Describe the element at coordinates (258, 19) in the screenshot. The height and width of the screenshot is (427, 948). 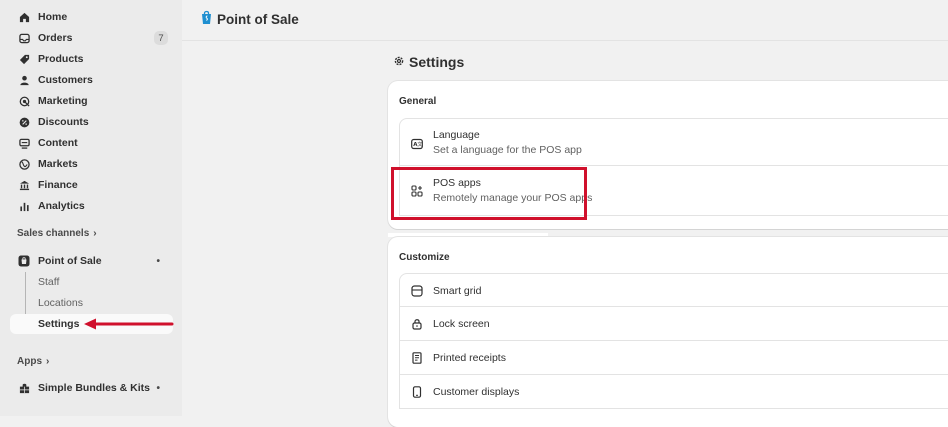
I see `app-title-text: Point of Sale` at that location.